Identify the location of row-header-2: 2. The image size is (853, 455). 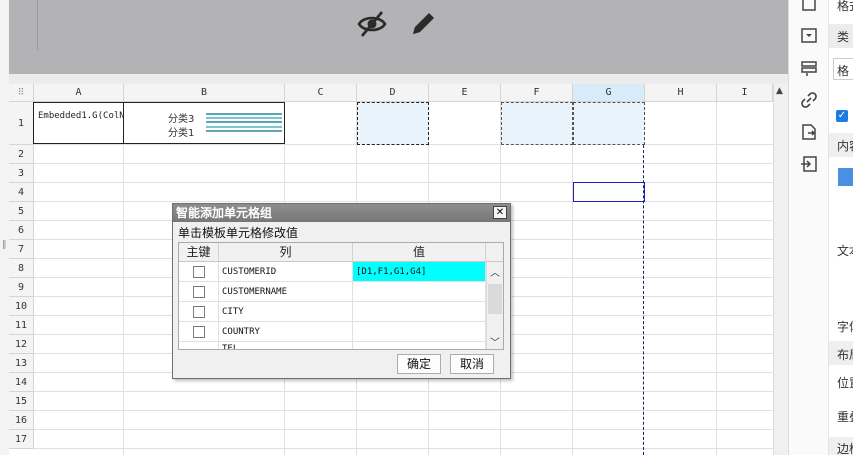
(21, 154).